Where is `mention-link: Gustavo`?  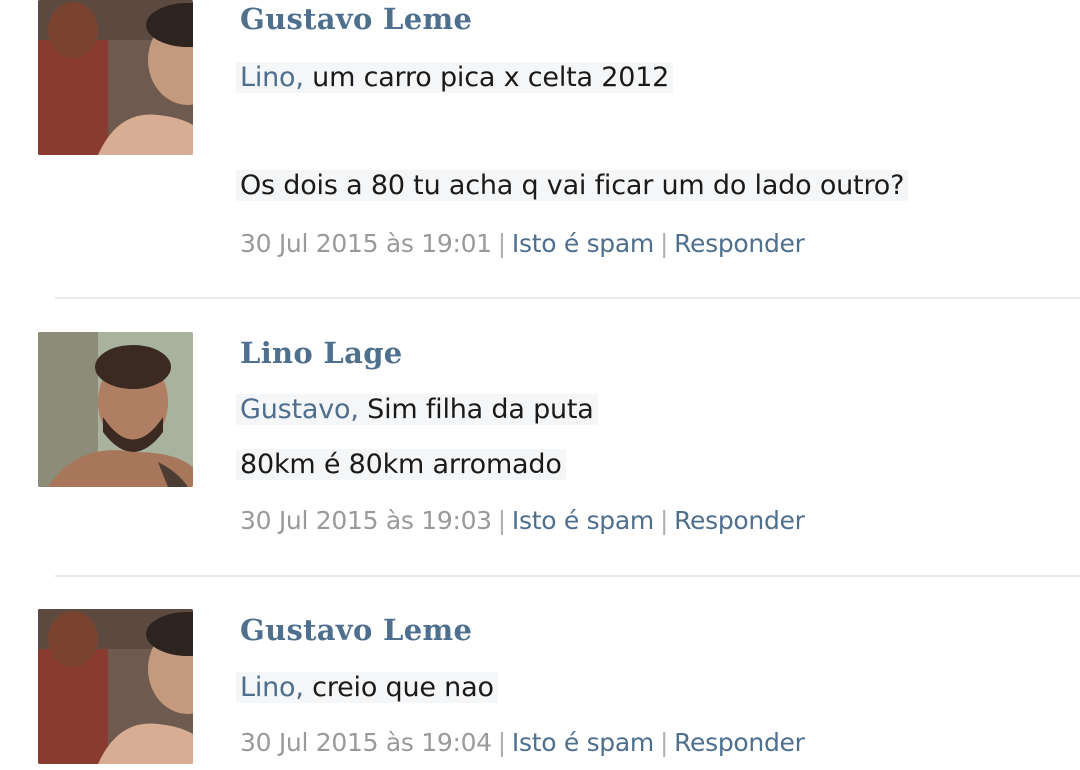 mention-link: Gustavo is located at coordinates (295, 409).